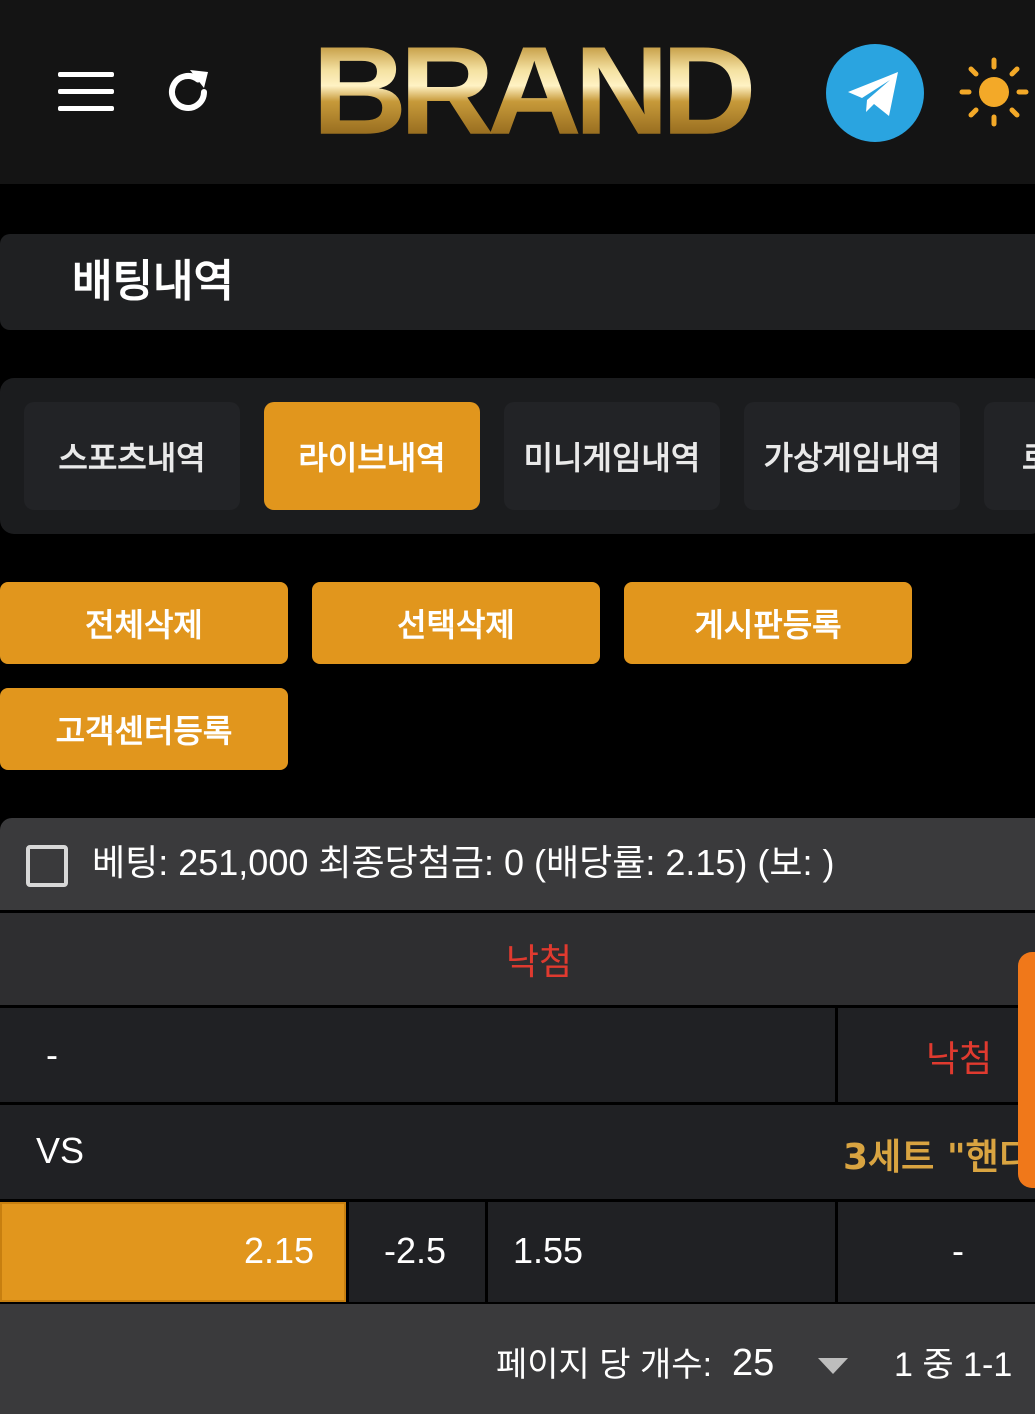 This screenshot has width=1035, height=1414. What do you see at coordinates (548, 1250) in the screenshot?
I see `odds-away: 1.55` at bounding box center [548, 1250].